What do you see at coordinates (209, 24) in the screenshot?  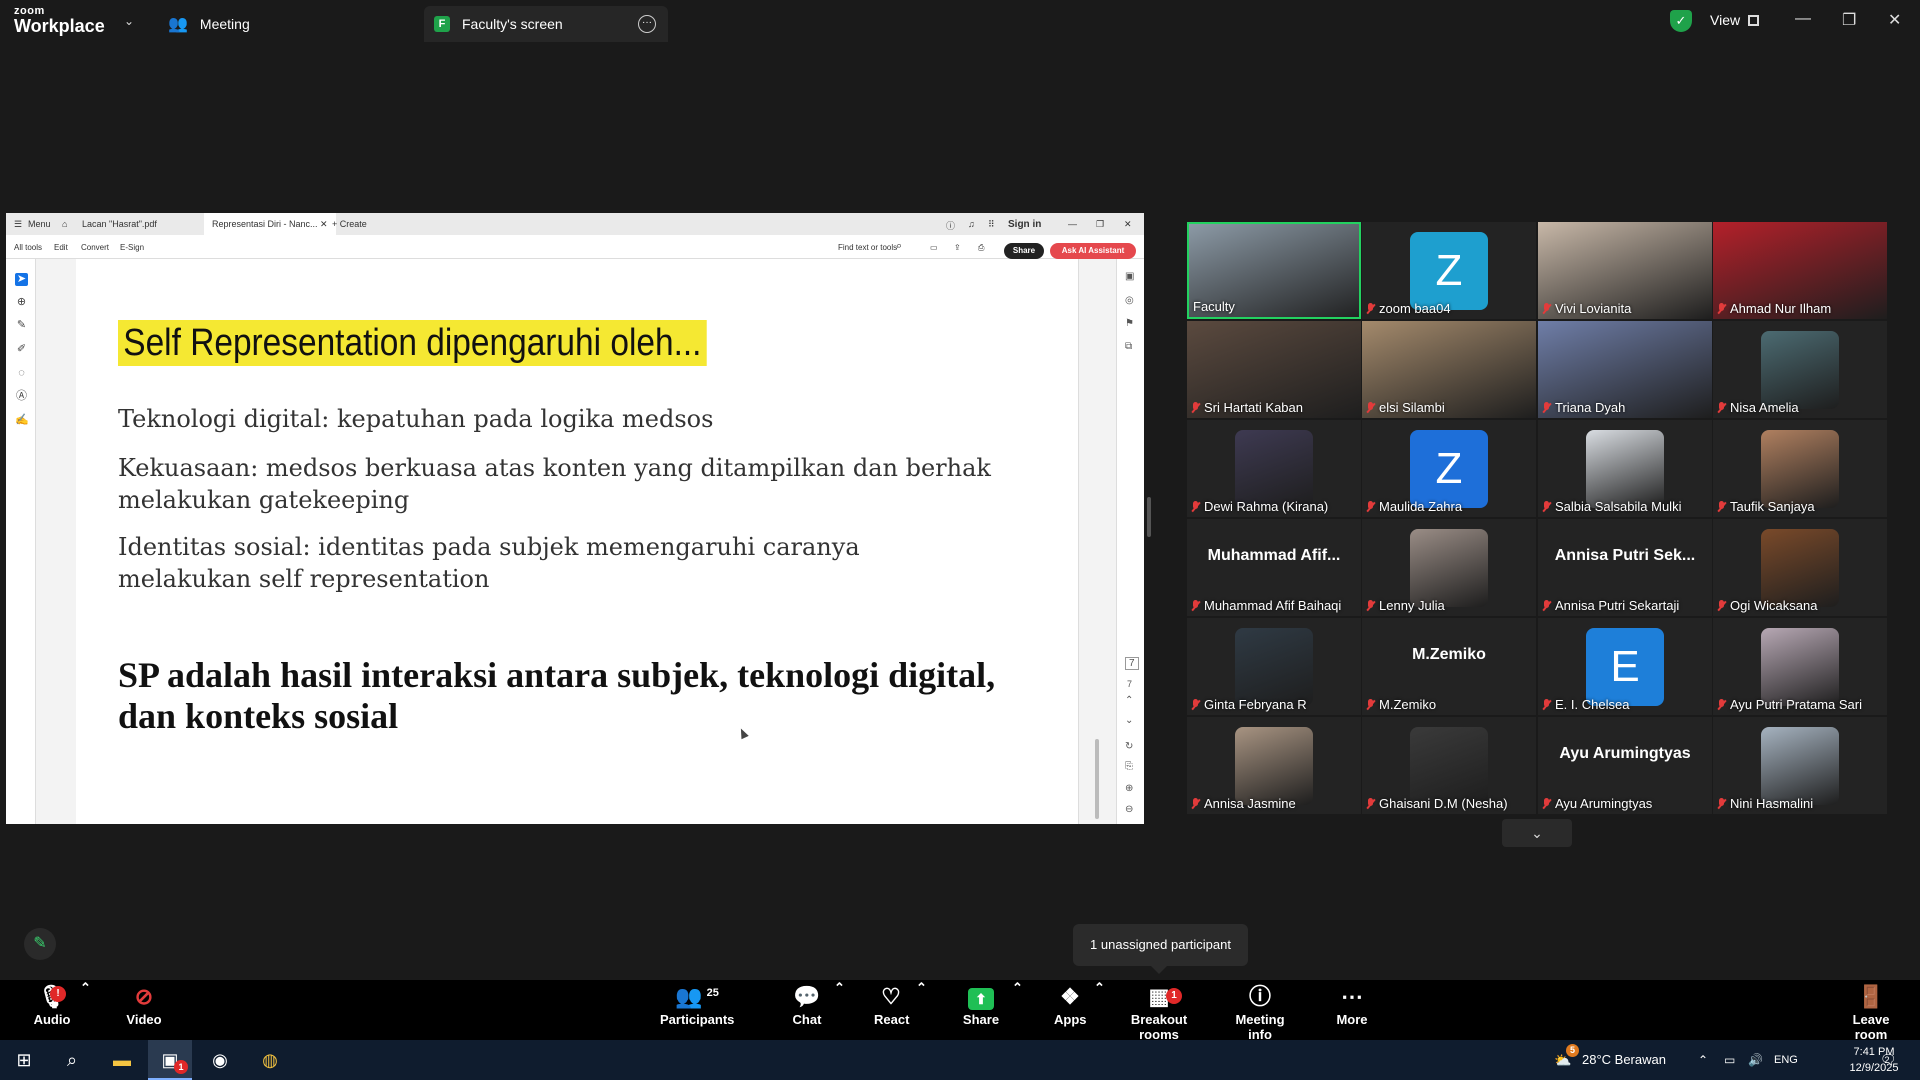 I see `tab-meeting: 👥 Meeting` at bounding box center [209, 24].